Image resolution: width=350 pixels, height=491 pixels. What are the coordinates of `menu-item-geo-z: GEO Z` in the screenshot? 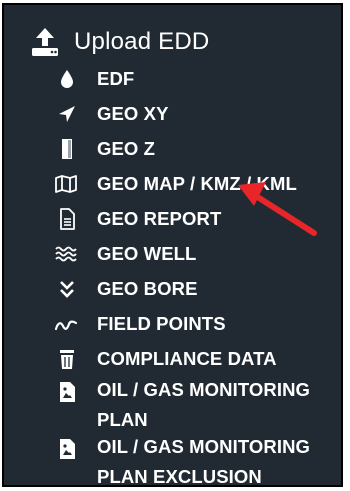 It's located at (172, 149).